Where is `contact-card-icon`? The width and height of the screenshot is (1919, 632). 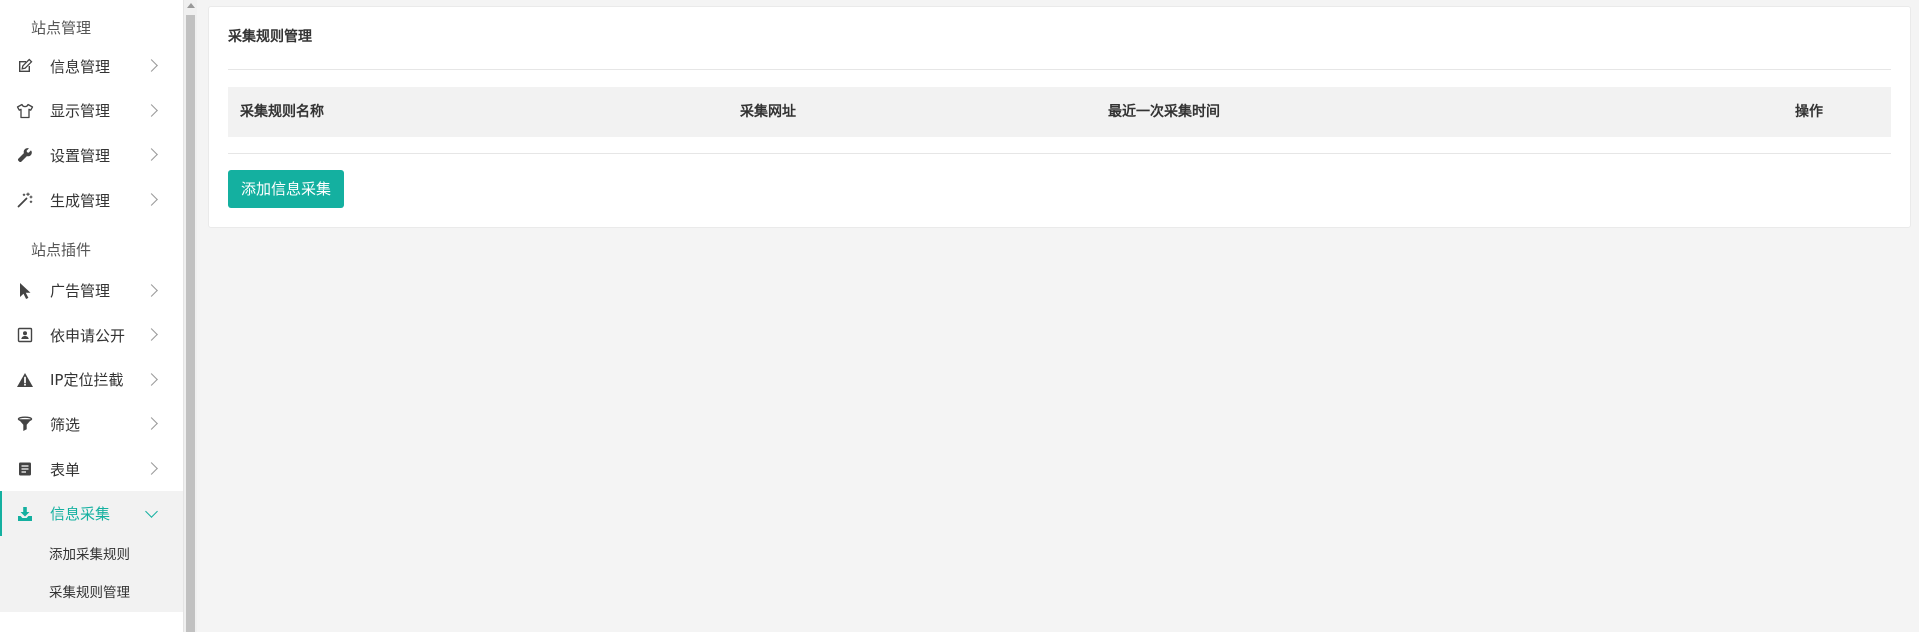 contact-card-icon is located at coordinates (25, 335).